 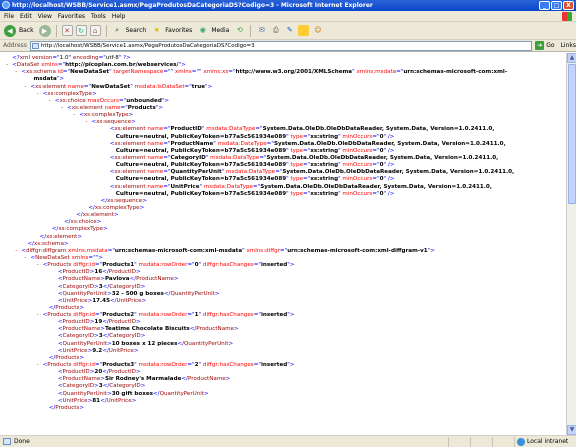 What do you see at coordinates (178, 30) in the screenshot?
I see `favorites-label: Favorites` at bounding box center [178, 30].